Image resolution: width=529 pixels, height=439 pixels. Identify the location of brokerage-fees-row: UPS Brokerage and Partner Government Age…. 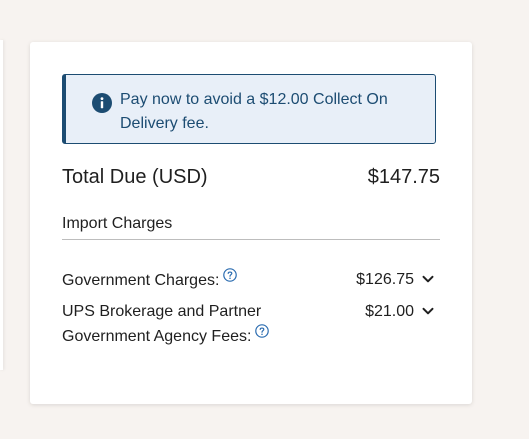
(251, 324).